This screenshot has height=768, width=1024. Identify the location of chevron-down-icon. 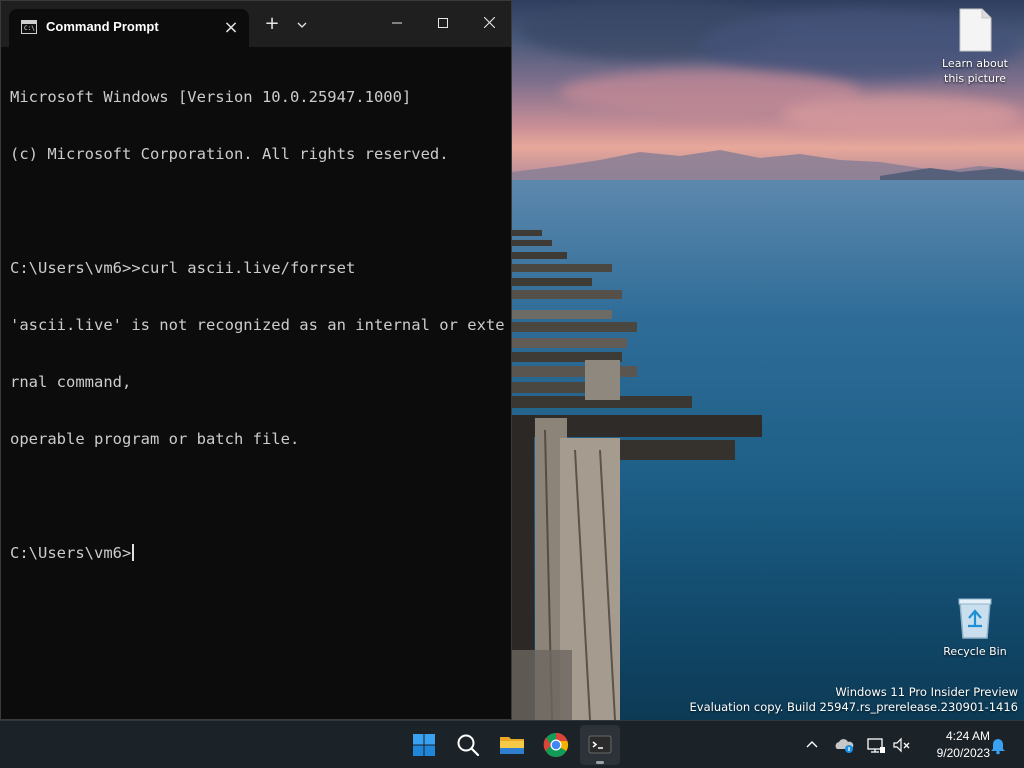
(302, 25).